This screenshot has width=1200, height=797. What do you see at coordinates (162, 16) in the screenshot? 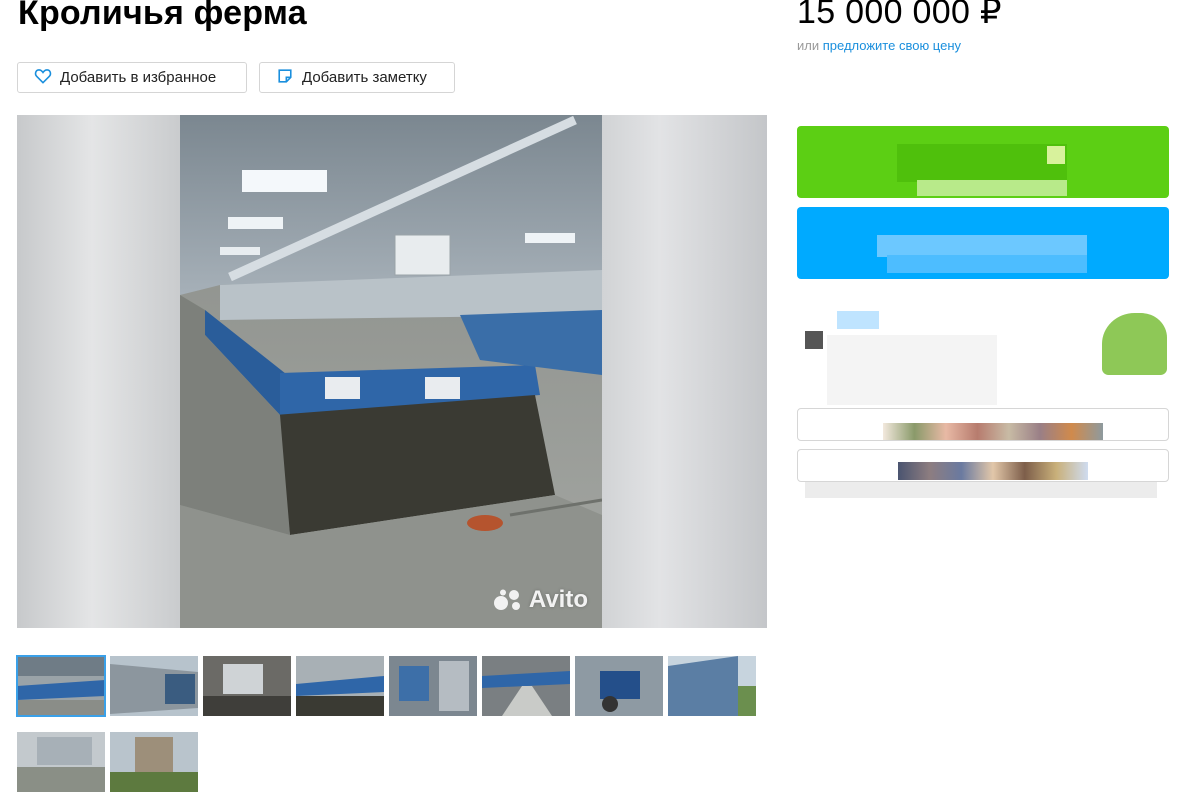
I see `listing-title: Кроличья ферма` at bounding box center [162, 16].